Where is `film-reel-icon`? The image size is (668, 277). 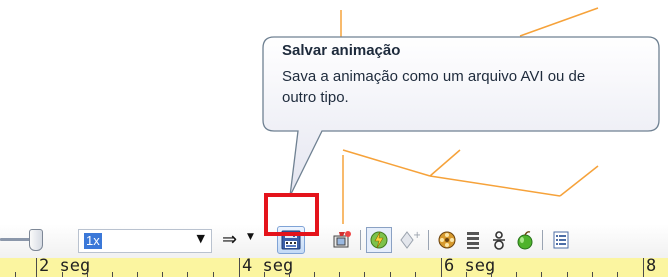 film-reel-icon is located at coordinates (447, 240).